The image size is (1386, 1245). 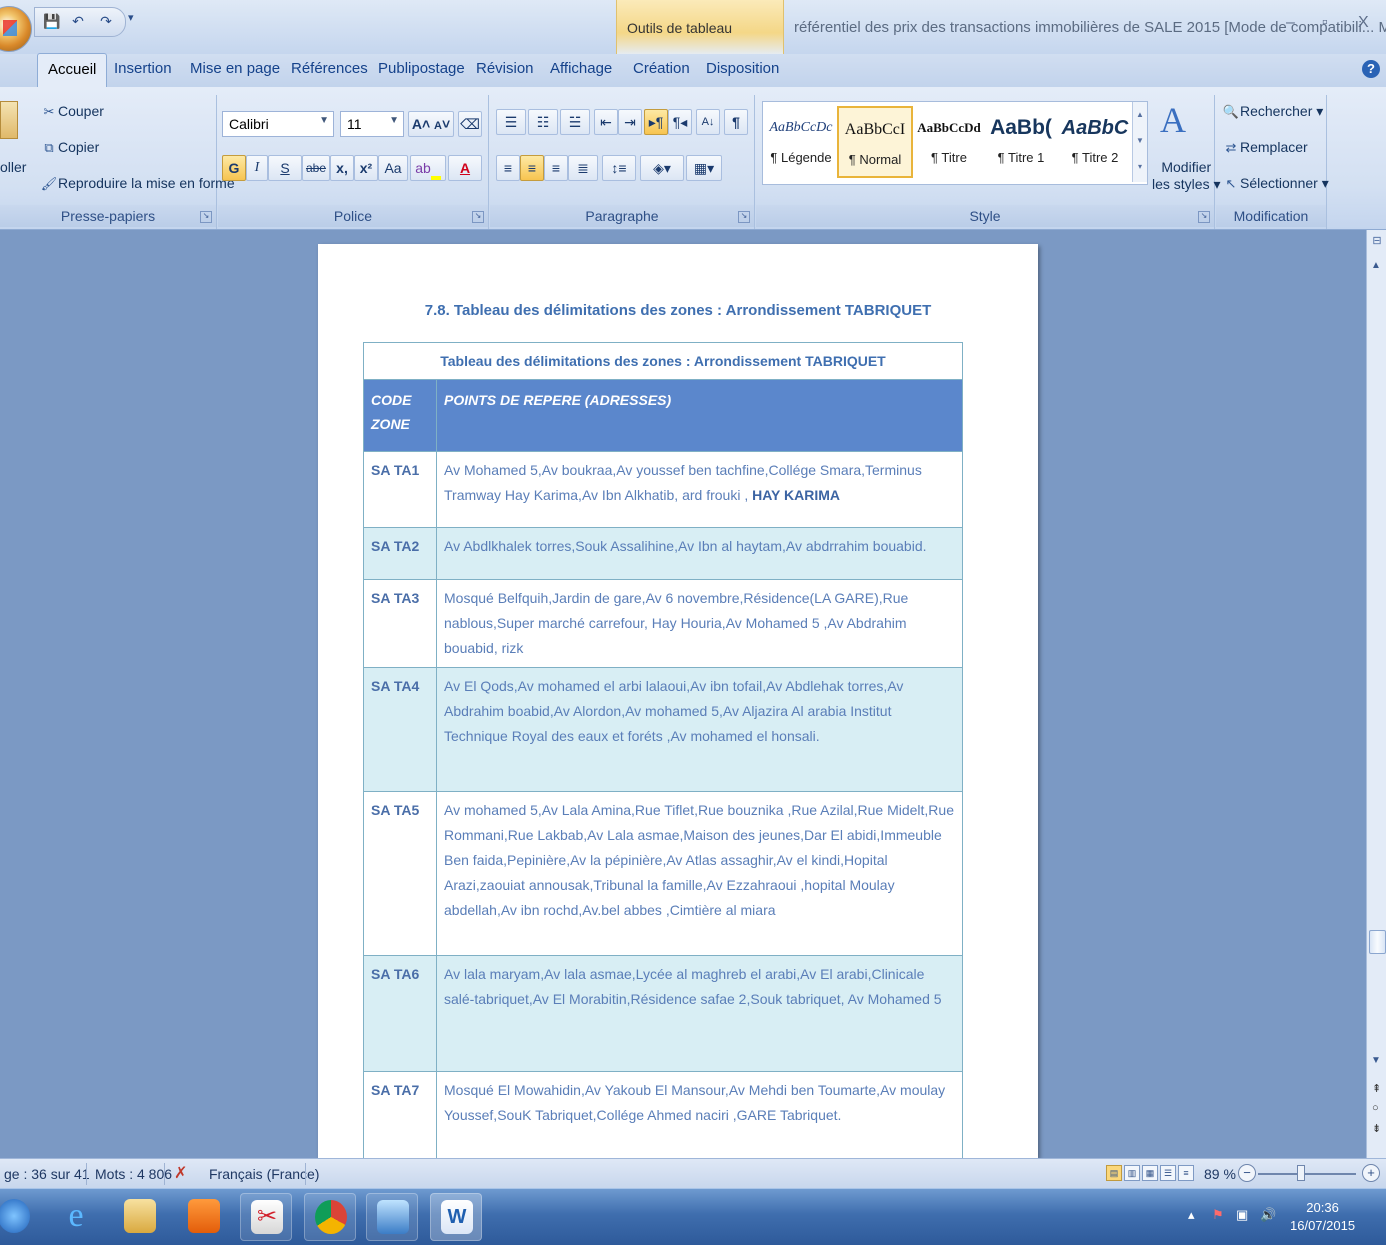 What do you see at coordinates (137, 184) in the screenshot?
I see `format-painter-button: 🖌Reproduire la mise en forme` at bounding box center [137, 184].